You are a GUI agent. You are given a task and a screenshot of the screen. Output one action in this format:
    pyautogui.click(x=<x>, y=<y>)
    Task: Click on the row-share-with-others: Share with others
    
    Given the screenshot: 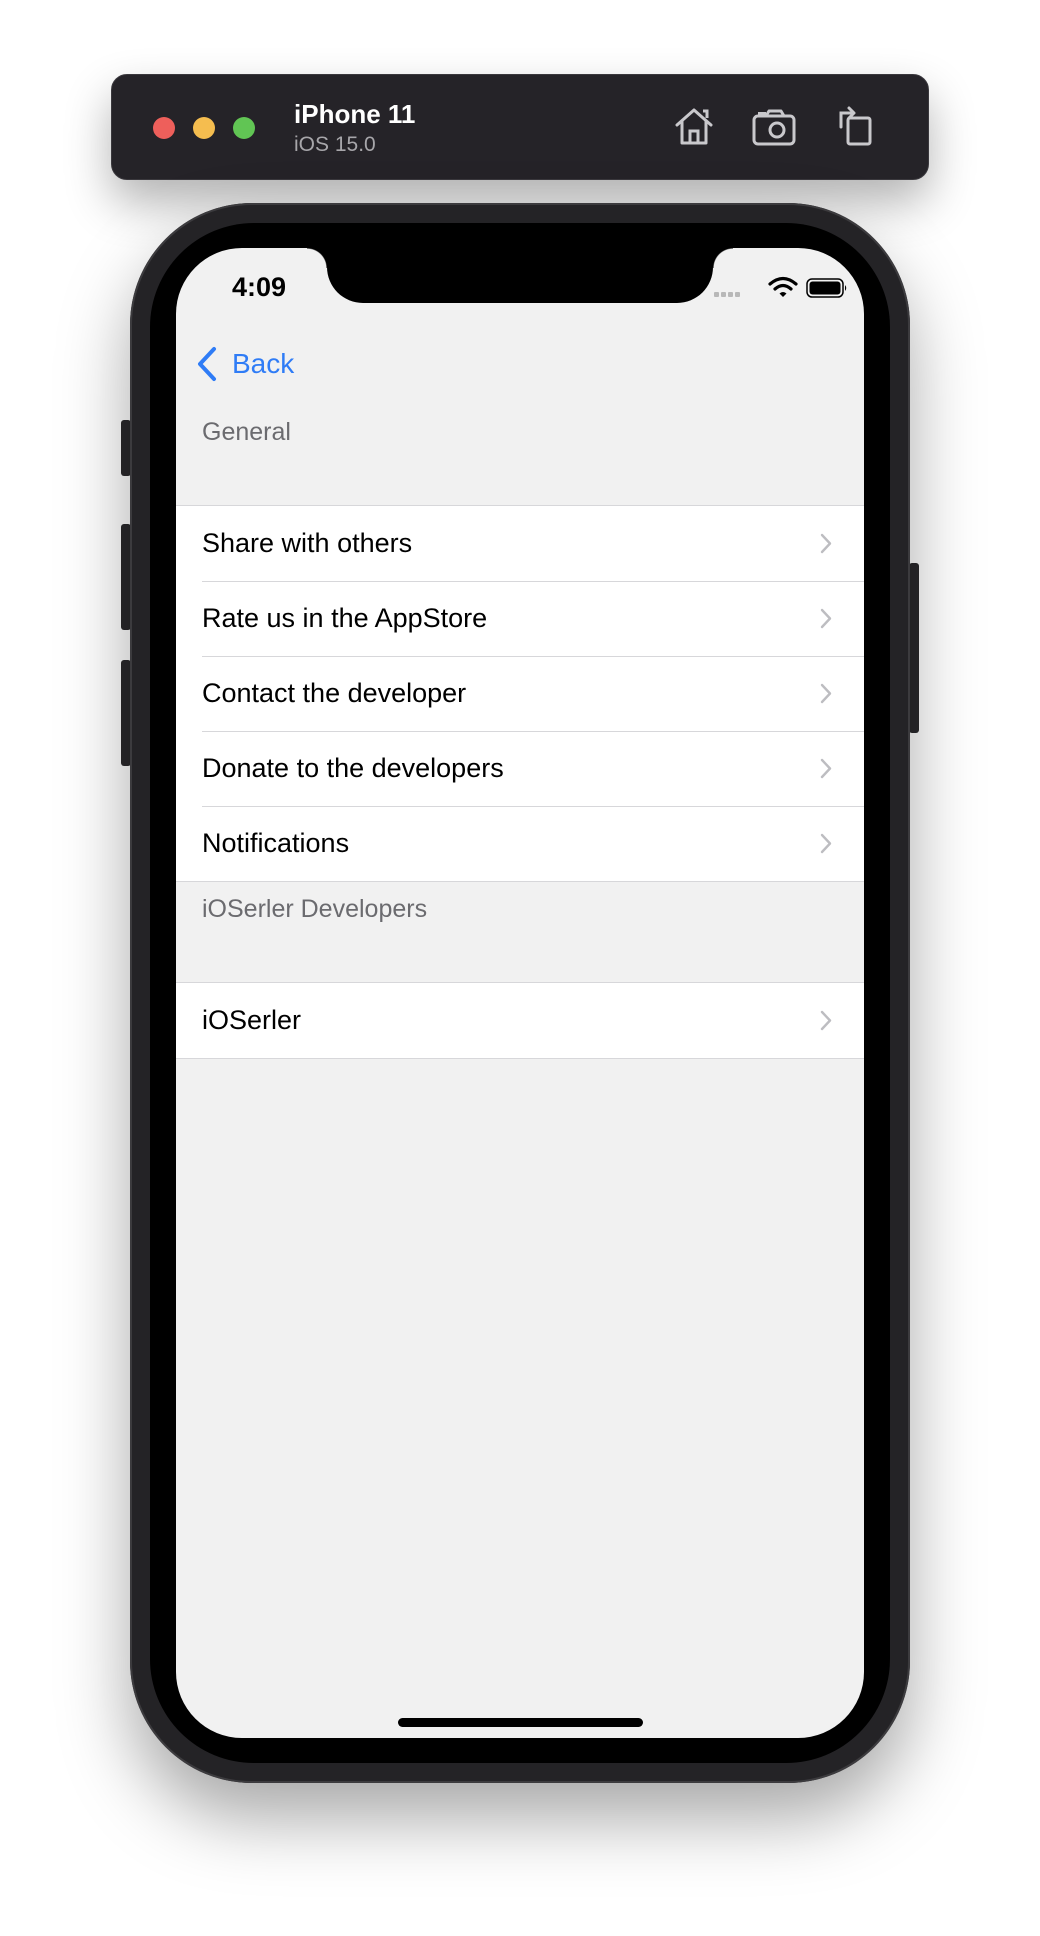 What is the action you would take?
    pyautogui.click(x=520, y=543)
    